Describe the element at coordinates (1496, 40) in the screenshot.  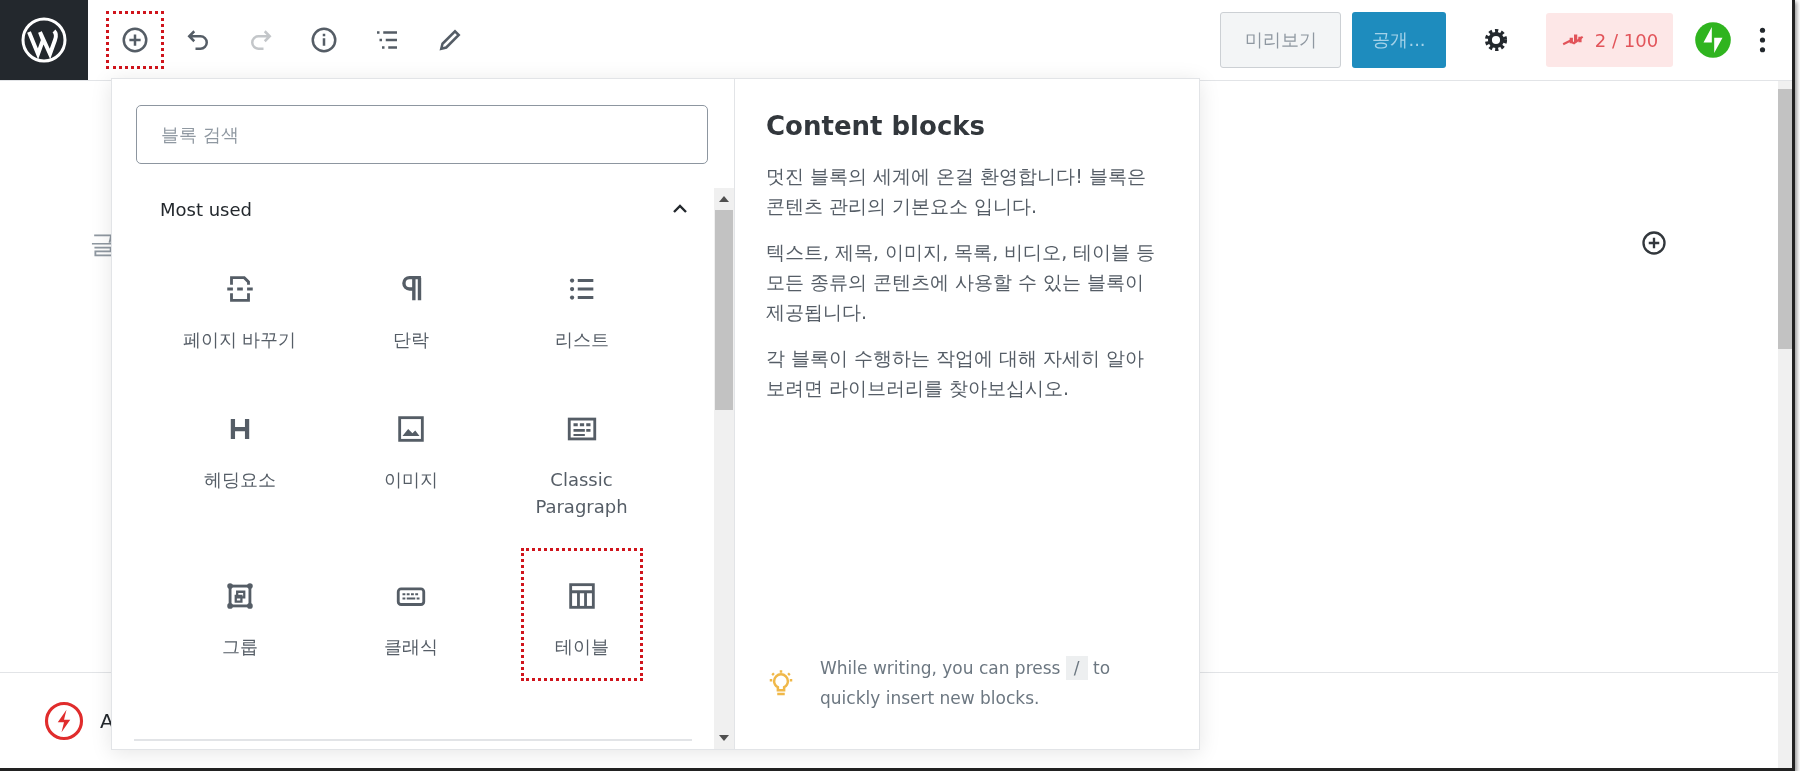
I see `settings-icon` at that location.